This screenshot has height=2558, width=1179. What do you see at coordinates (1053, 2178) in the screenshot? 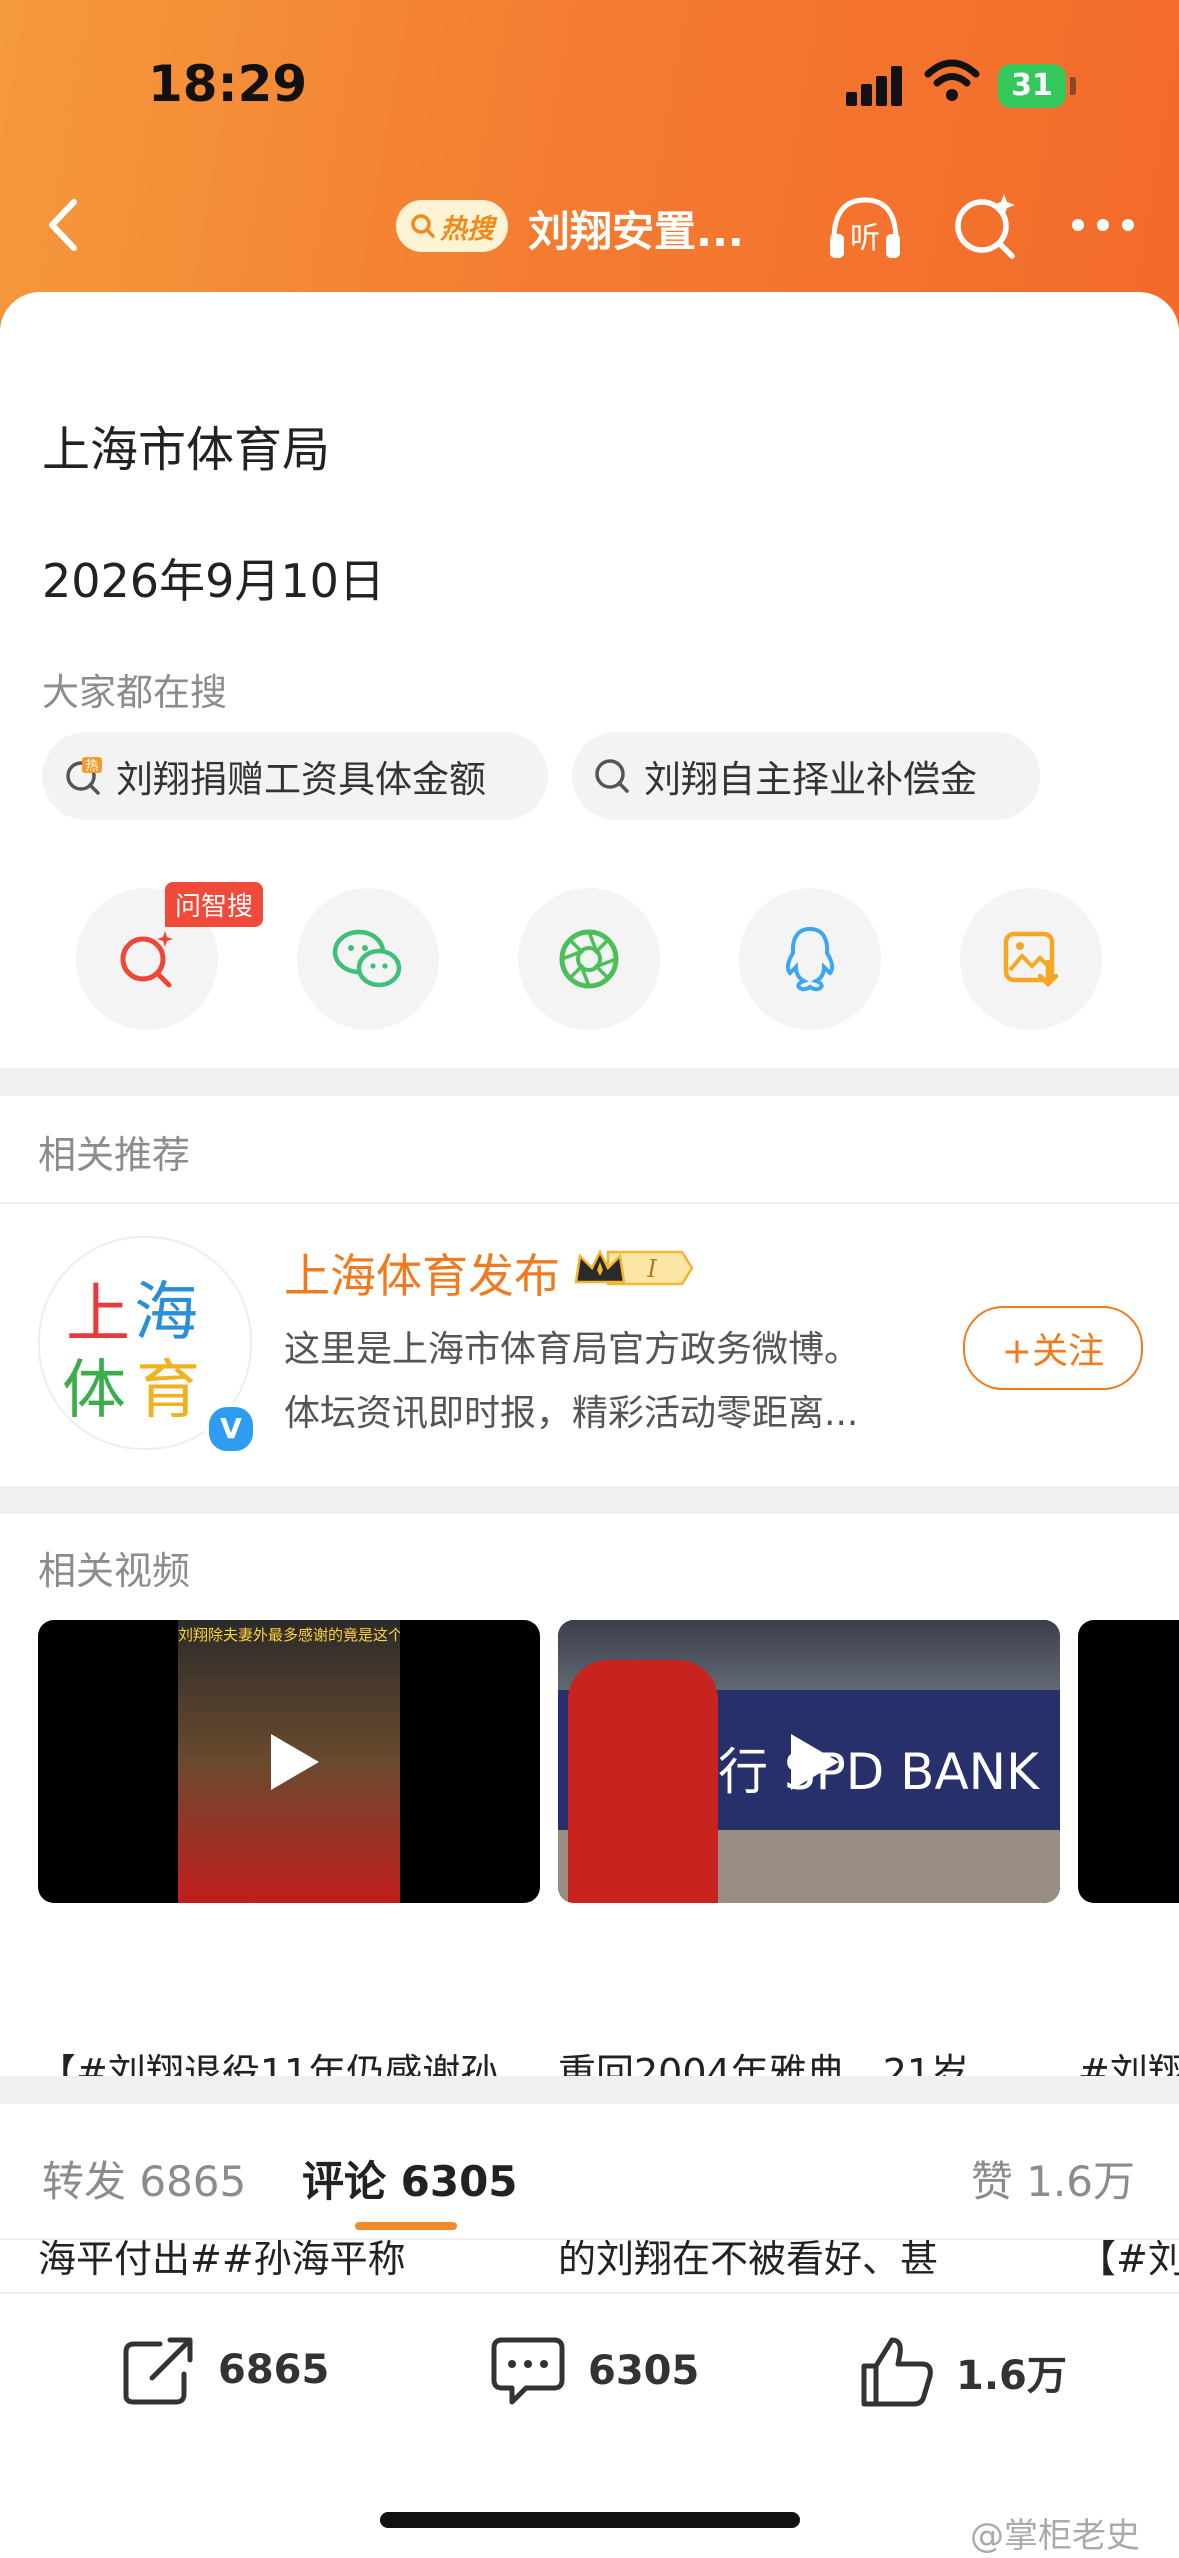
I see `tab-like: 赞 1.6万` at bounding box center [1053, 2178].